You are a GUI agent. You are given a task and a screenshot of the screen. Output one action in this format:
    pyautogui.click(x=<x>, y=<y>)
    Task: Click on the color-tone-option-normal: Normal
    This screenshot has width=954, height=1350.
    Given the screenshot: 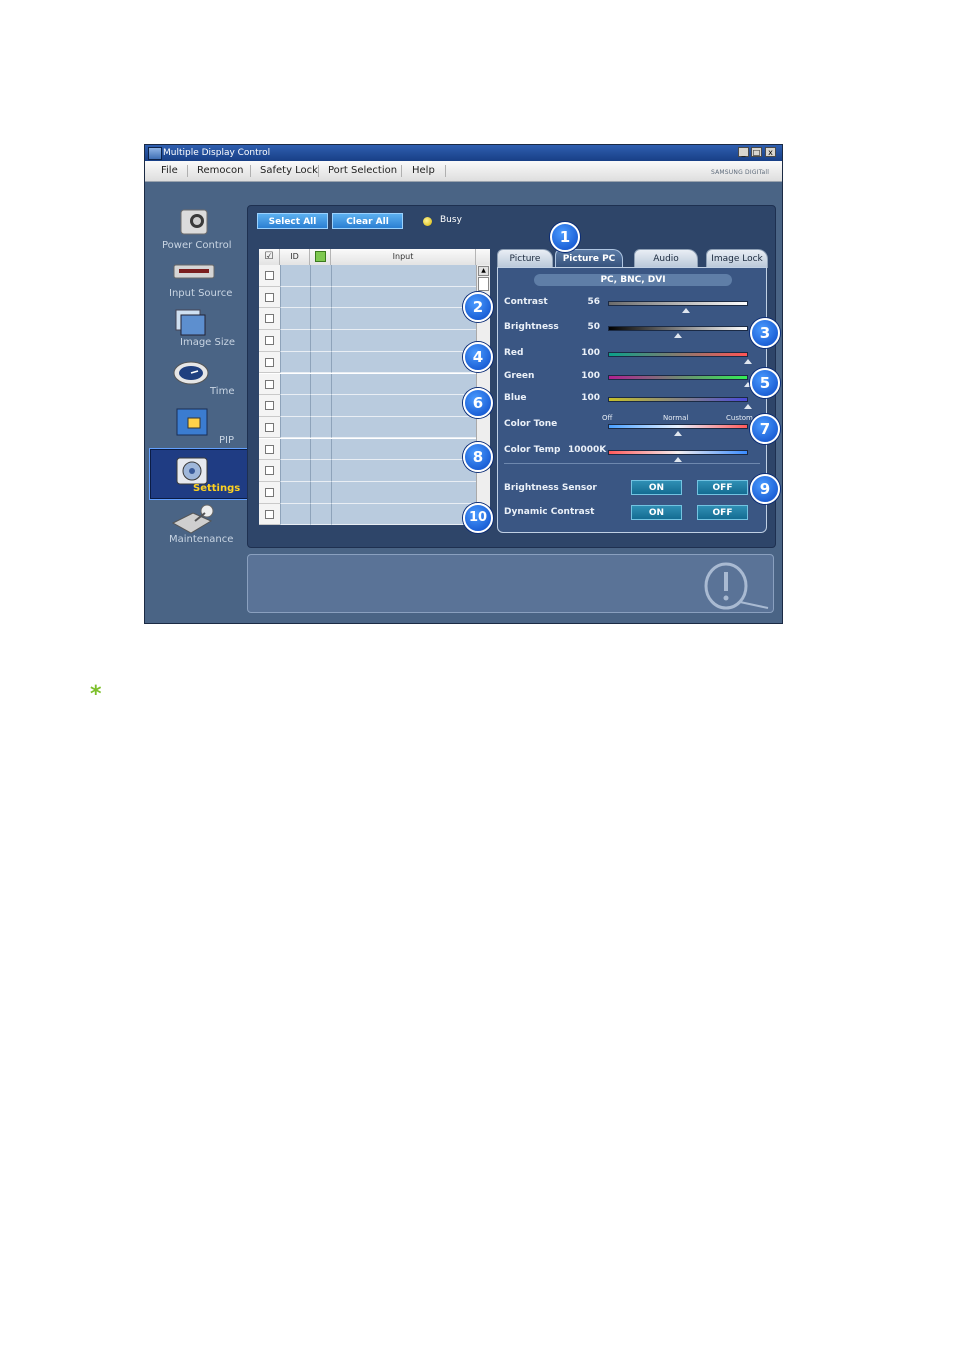 What is the action you would take?
    pyautogui.click(x=675, y=418)
    